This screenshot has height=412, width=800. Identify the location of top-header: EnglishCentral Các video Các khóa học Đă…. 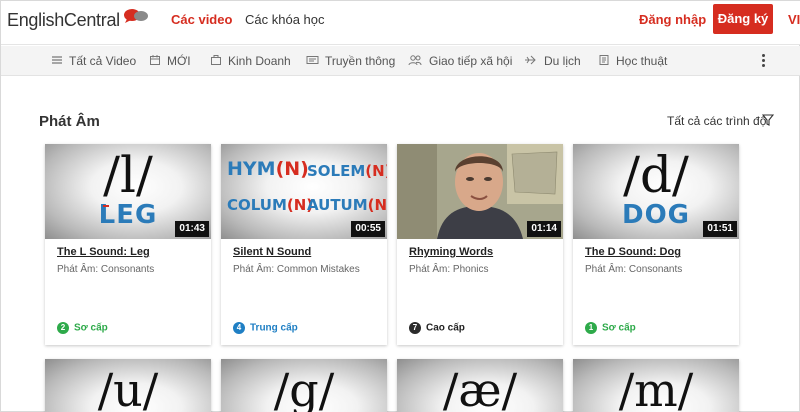
(400, 23).